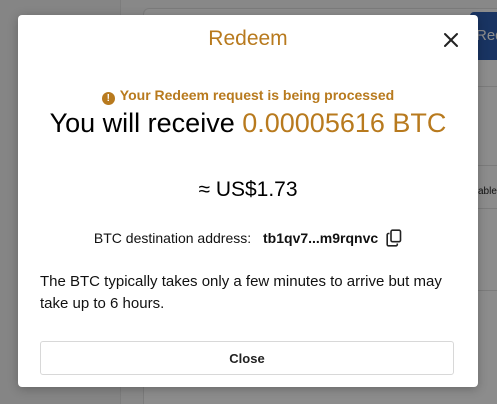  I want to click on status-message: ! Your Redeem request is being processed, so click(248, 96).